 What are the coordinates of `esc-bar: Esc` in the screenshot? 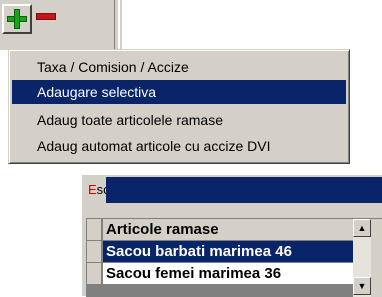 It's located at (232, 190).